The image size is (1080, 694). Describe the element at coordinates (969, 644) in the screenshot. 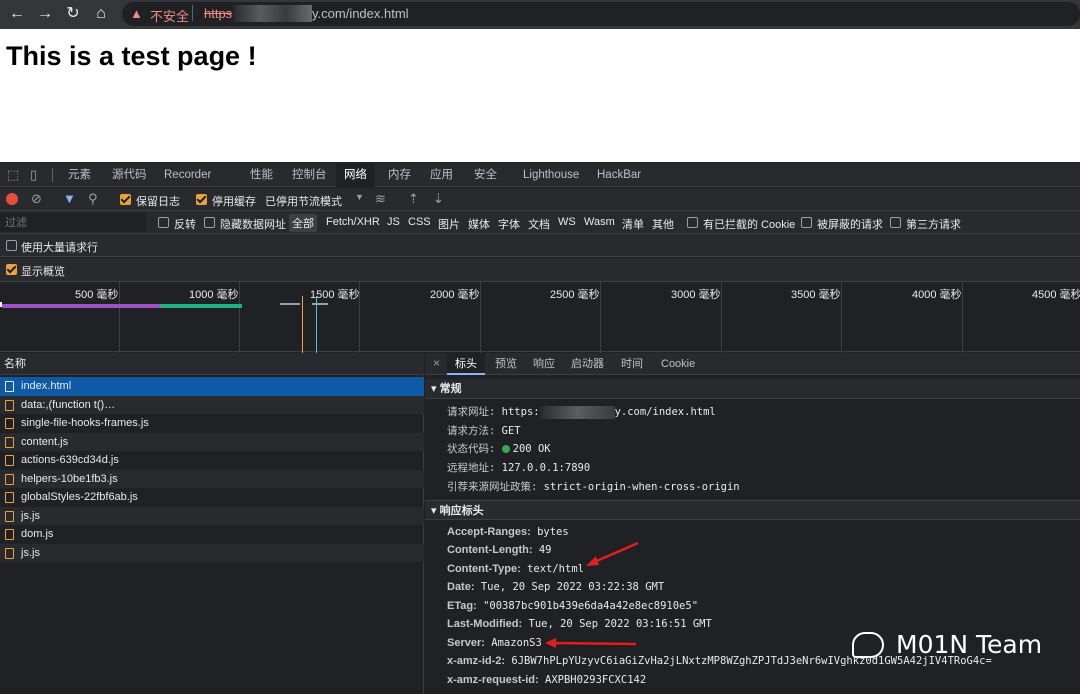

I see `watermark-text: M01N Team` at that location.